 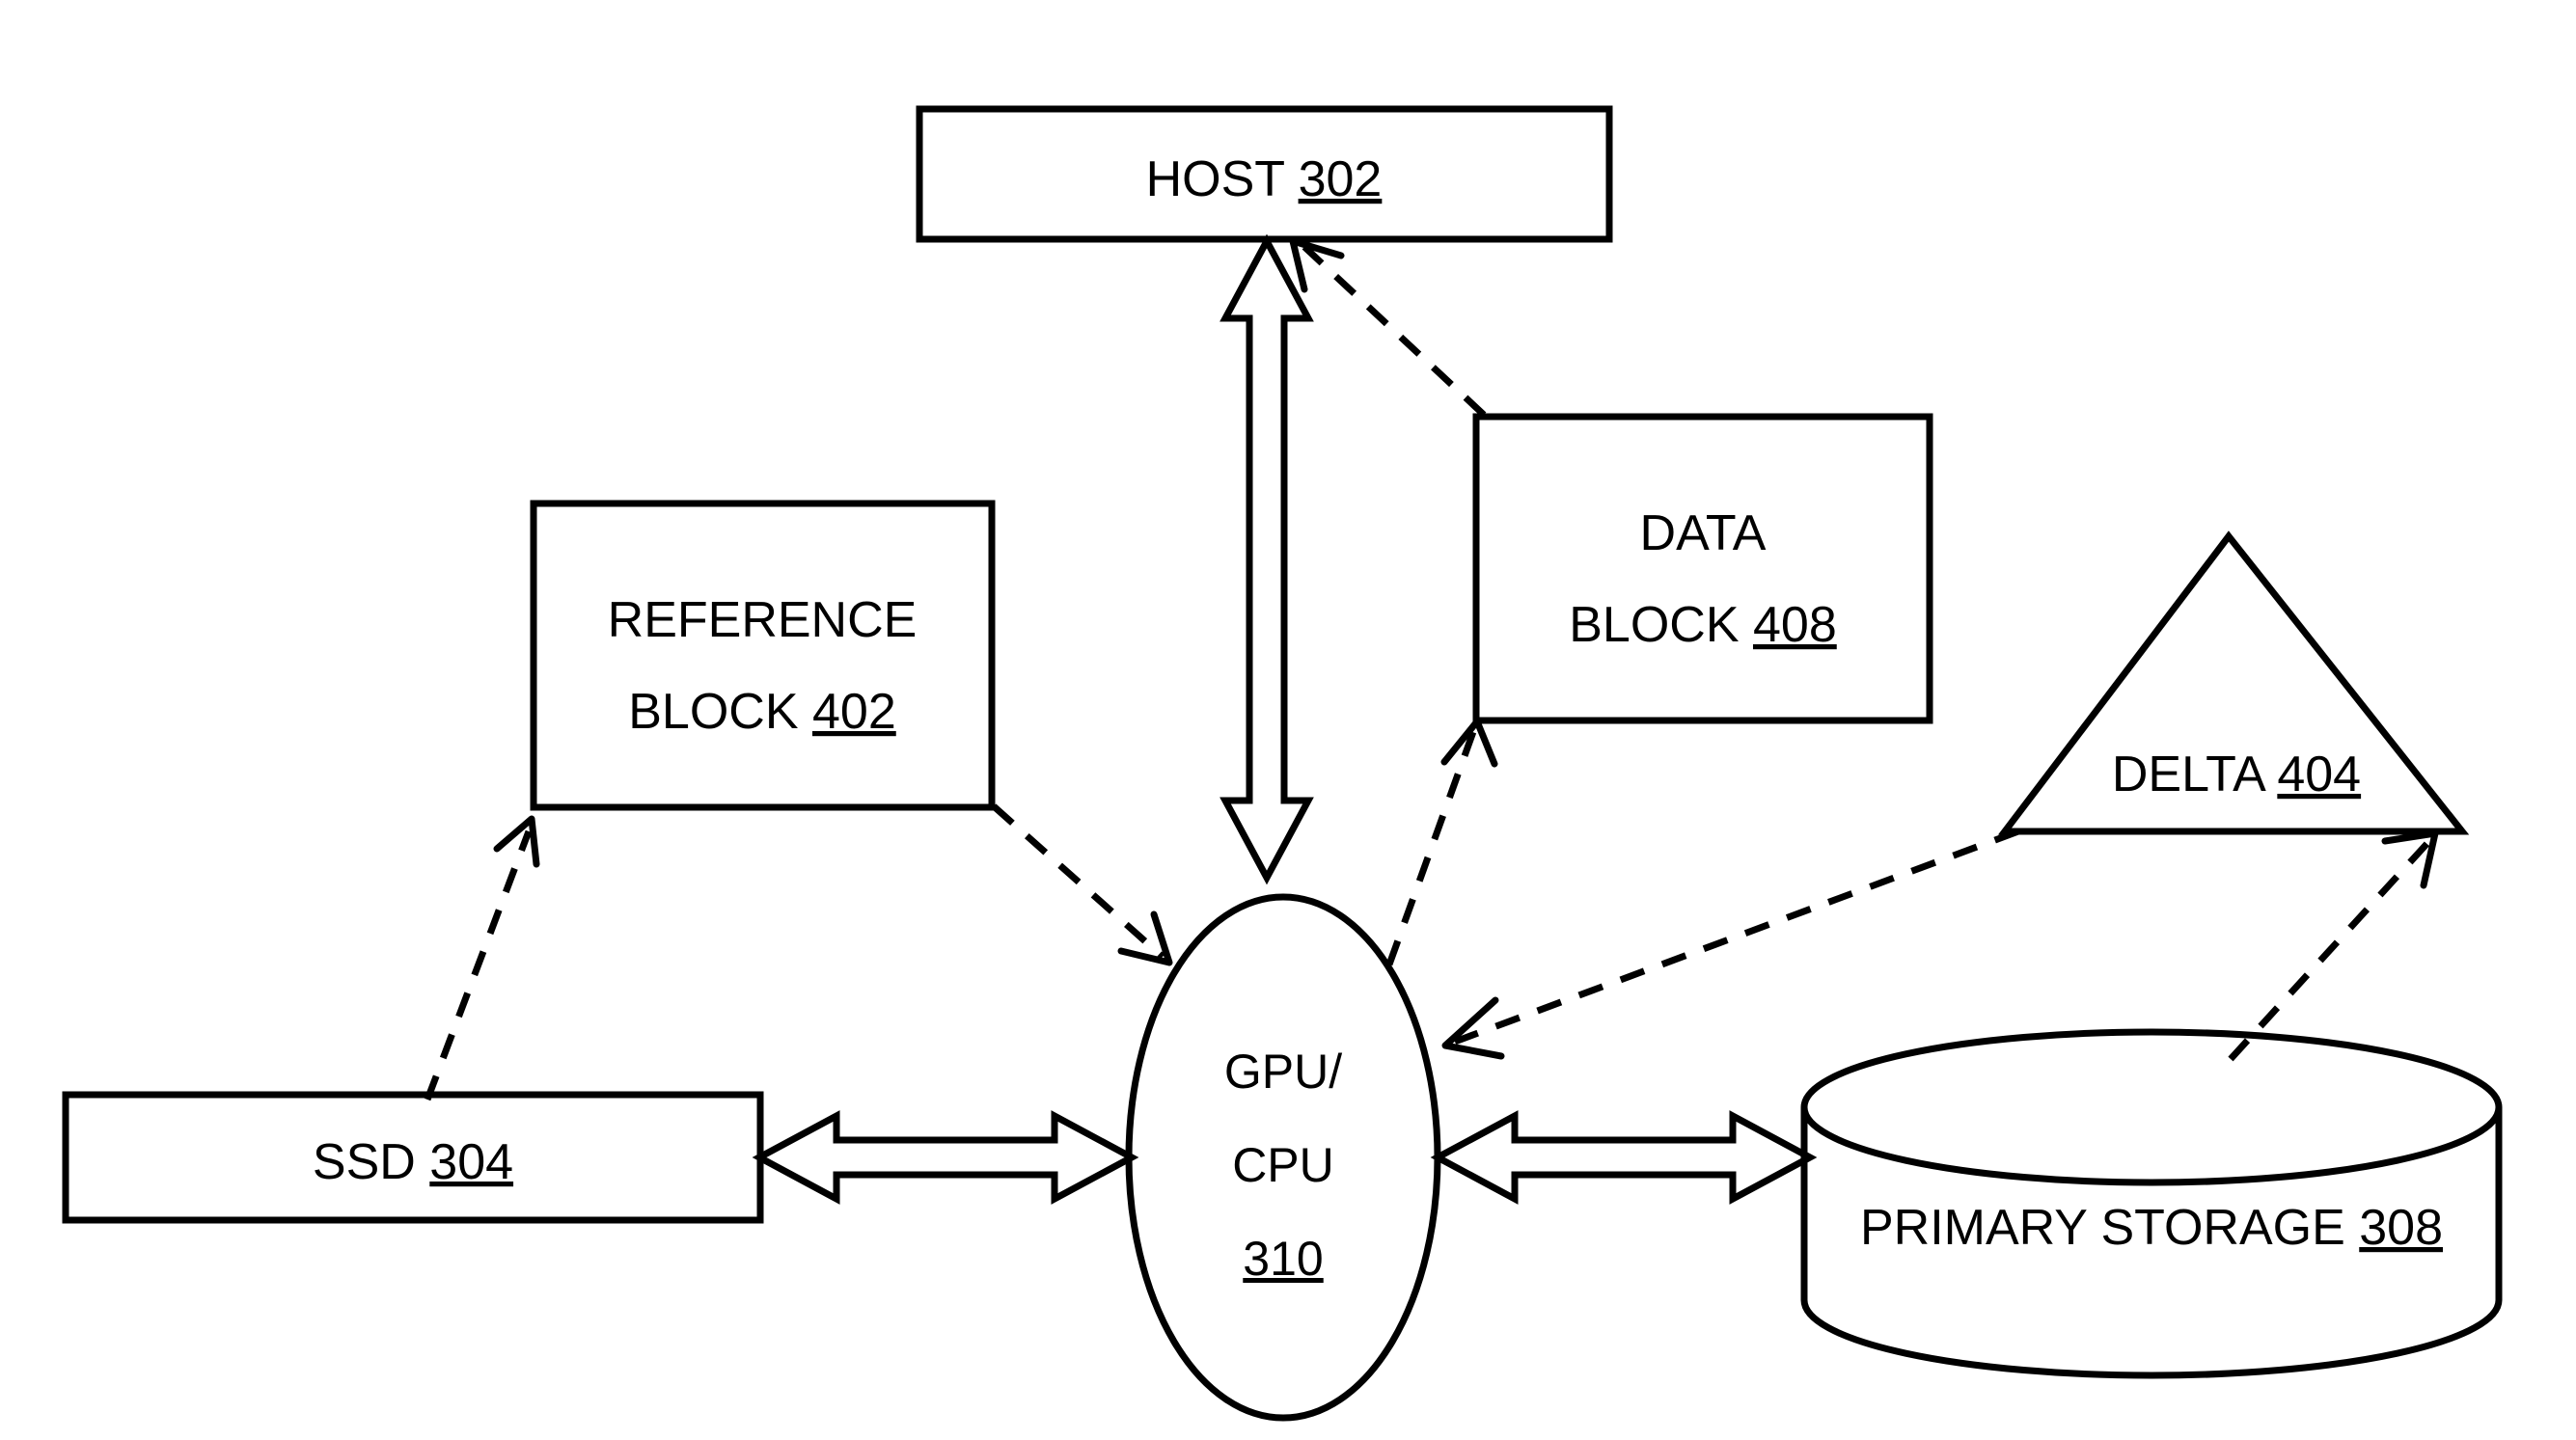 I want to click on connector-ssd-gpu, so click(x=946, y=1157).